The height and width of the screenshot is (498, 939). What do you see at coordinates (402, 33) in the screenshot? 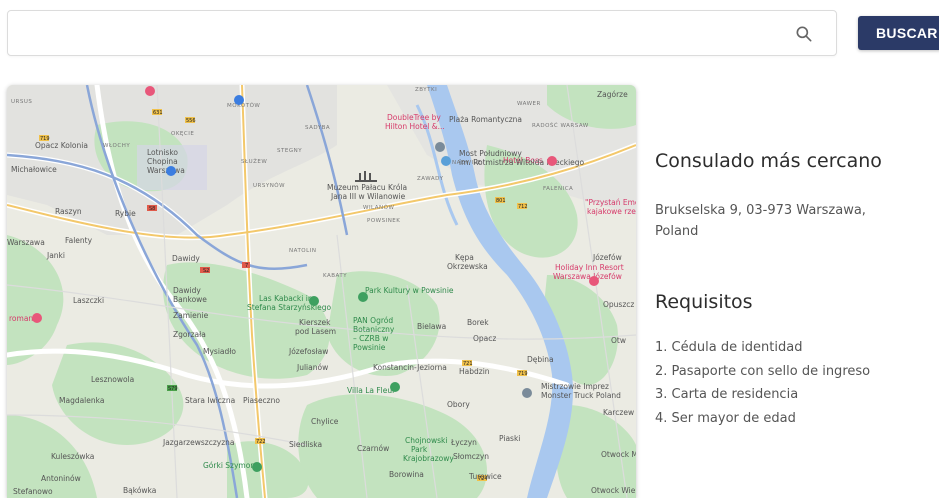
I see `search-input` at bounding box center [402, 33].